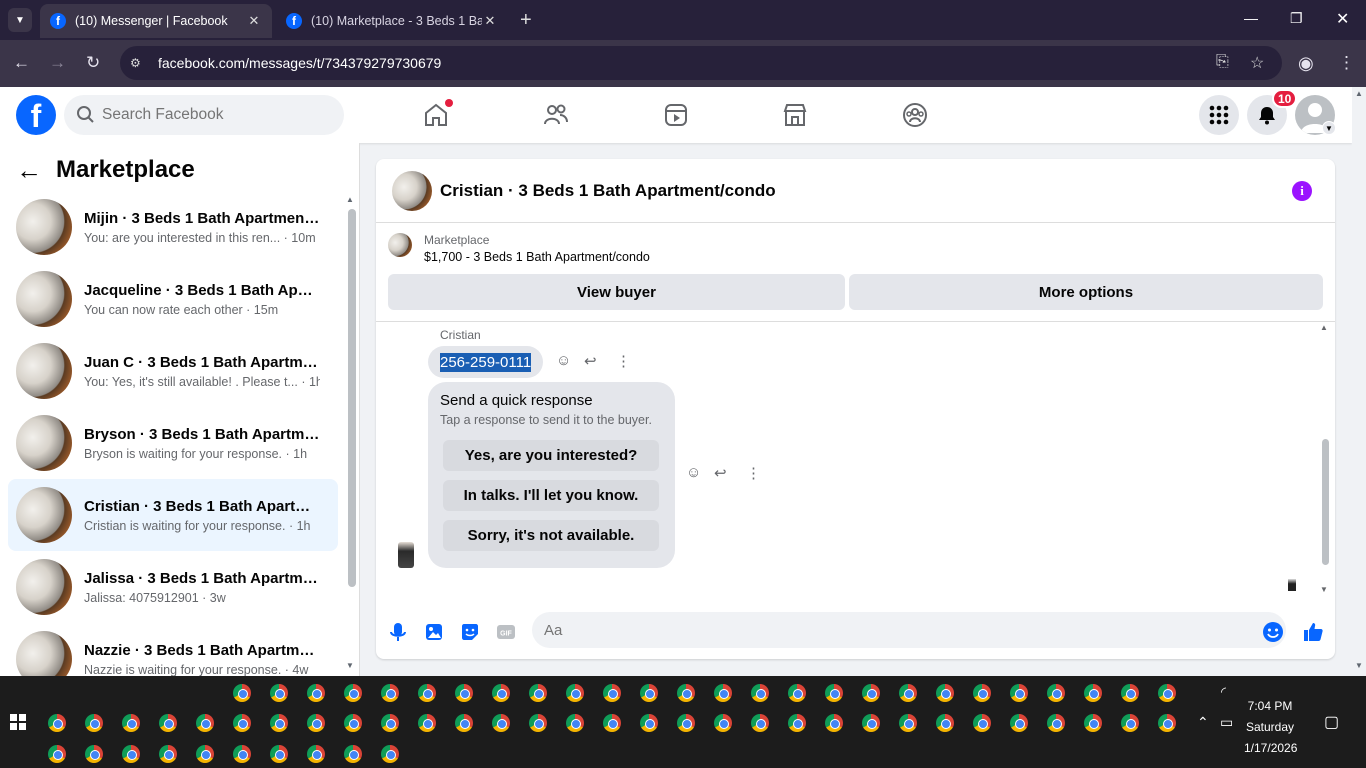 The image size is (1366, 768). I want to click on video-icon, so click(676, 115).